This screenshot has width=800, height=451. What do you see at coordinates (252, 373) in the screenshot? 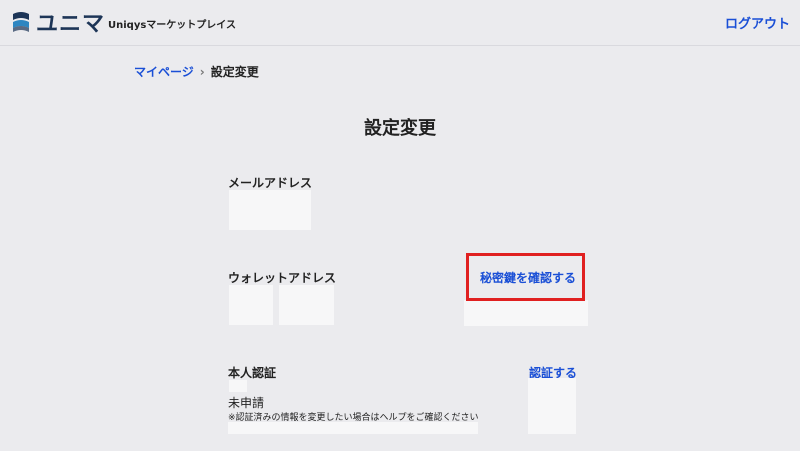
I see `identity-verification-label: 本人認証` at bounding box center [252, 373].